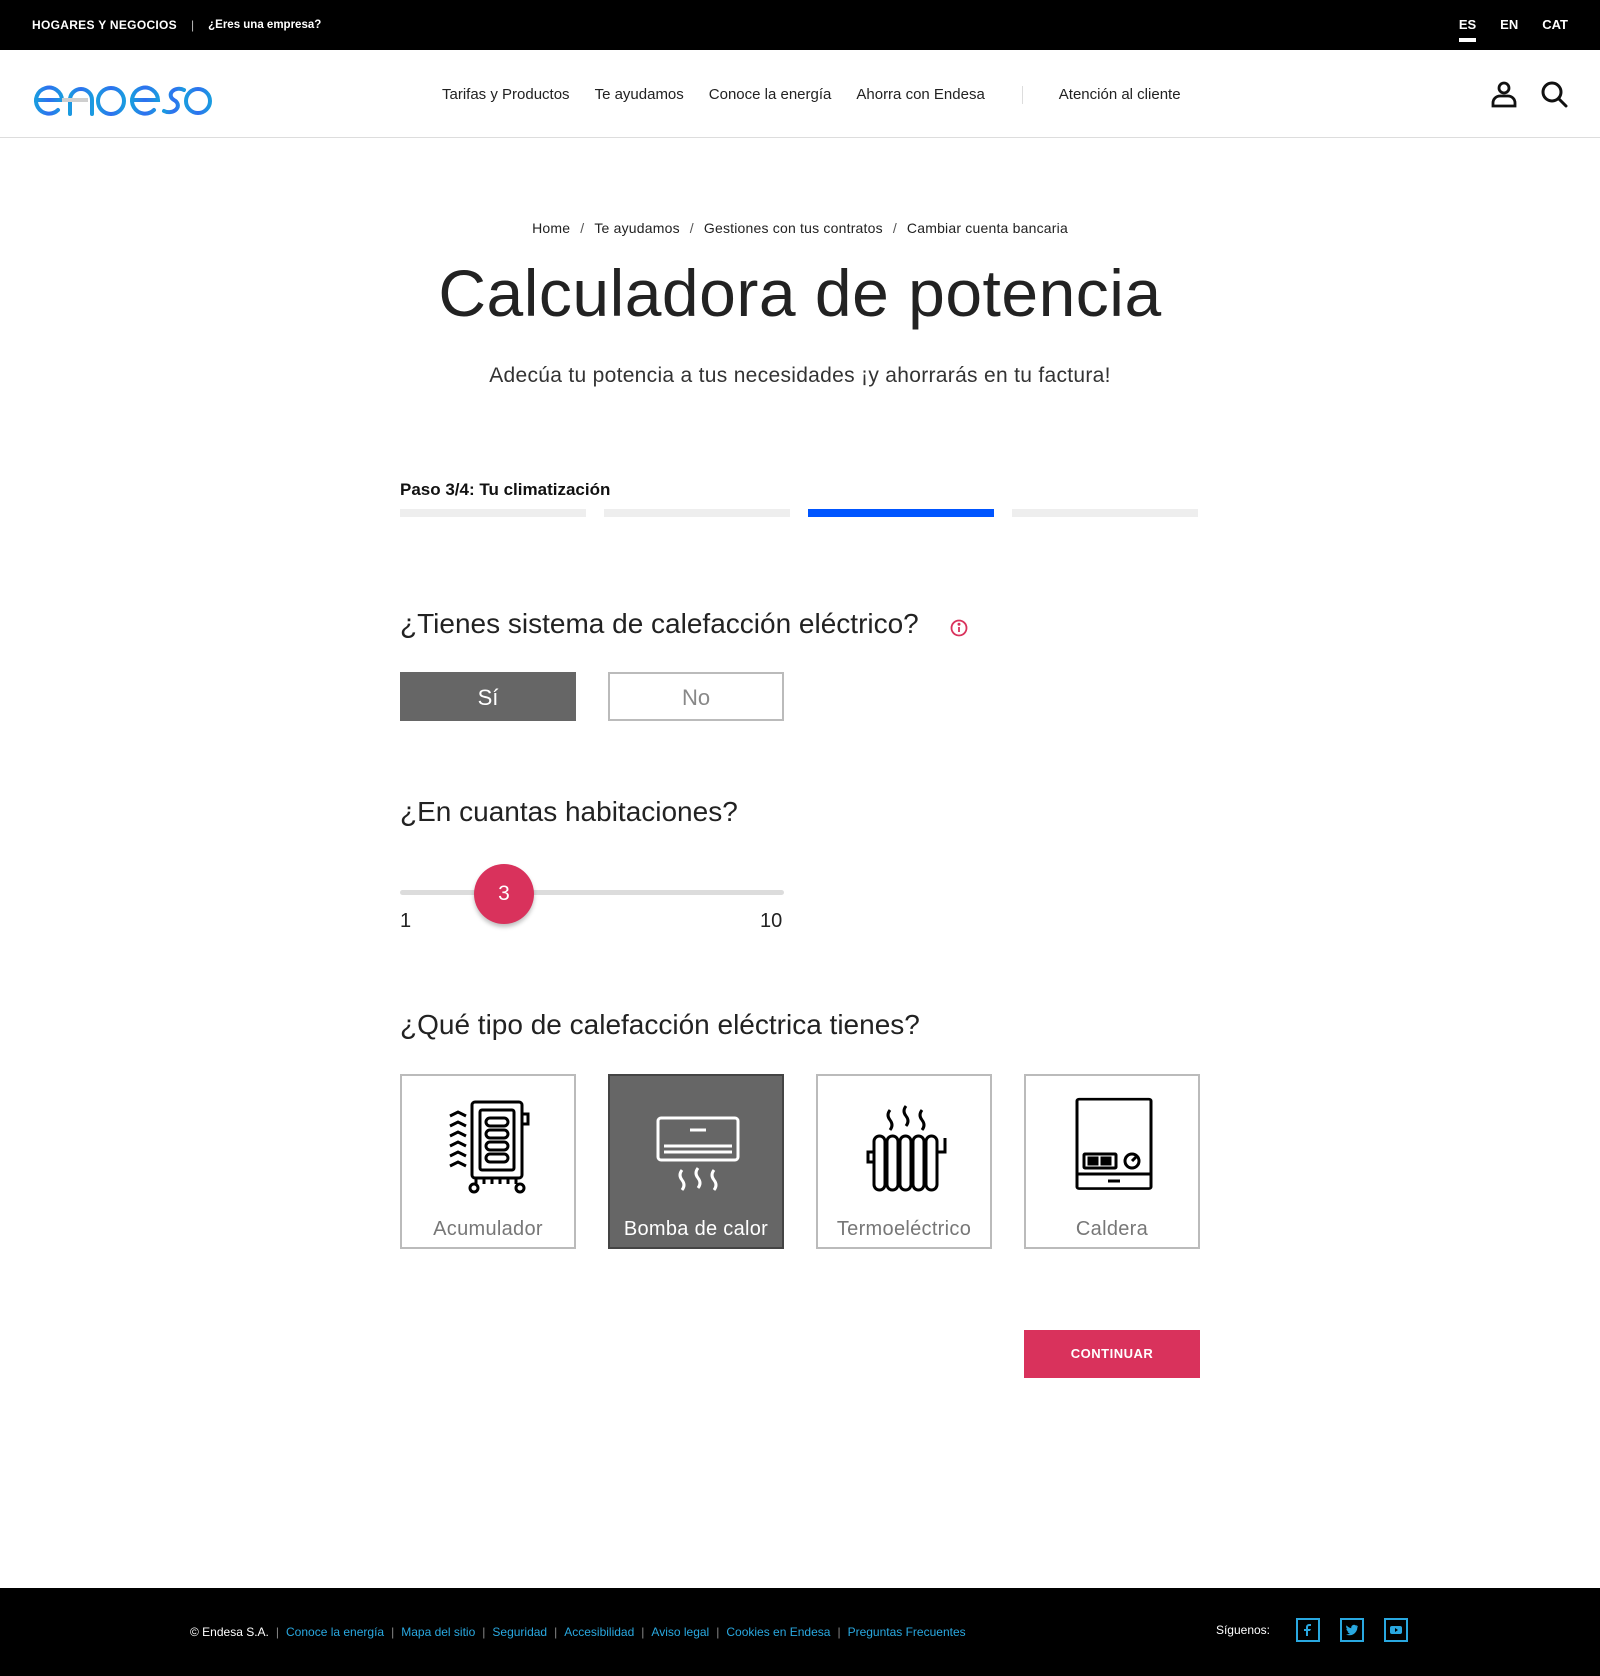 The height and width of the screenshot is (1676, 1600). I want to click on lang-en: EN, so click(1509, 27).